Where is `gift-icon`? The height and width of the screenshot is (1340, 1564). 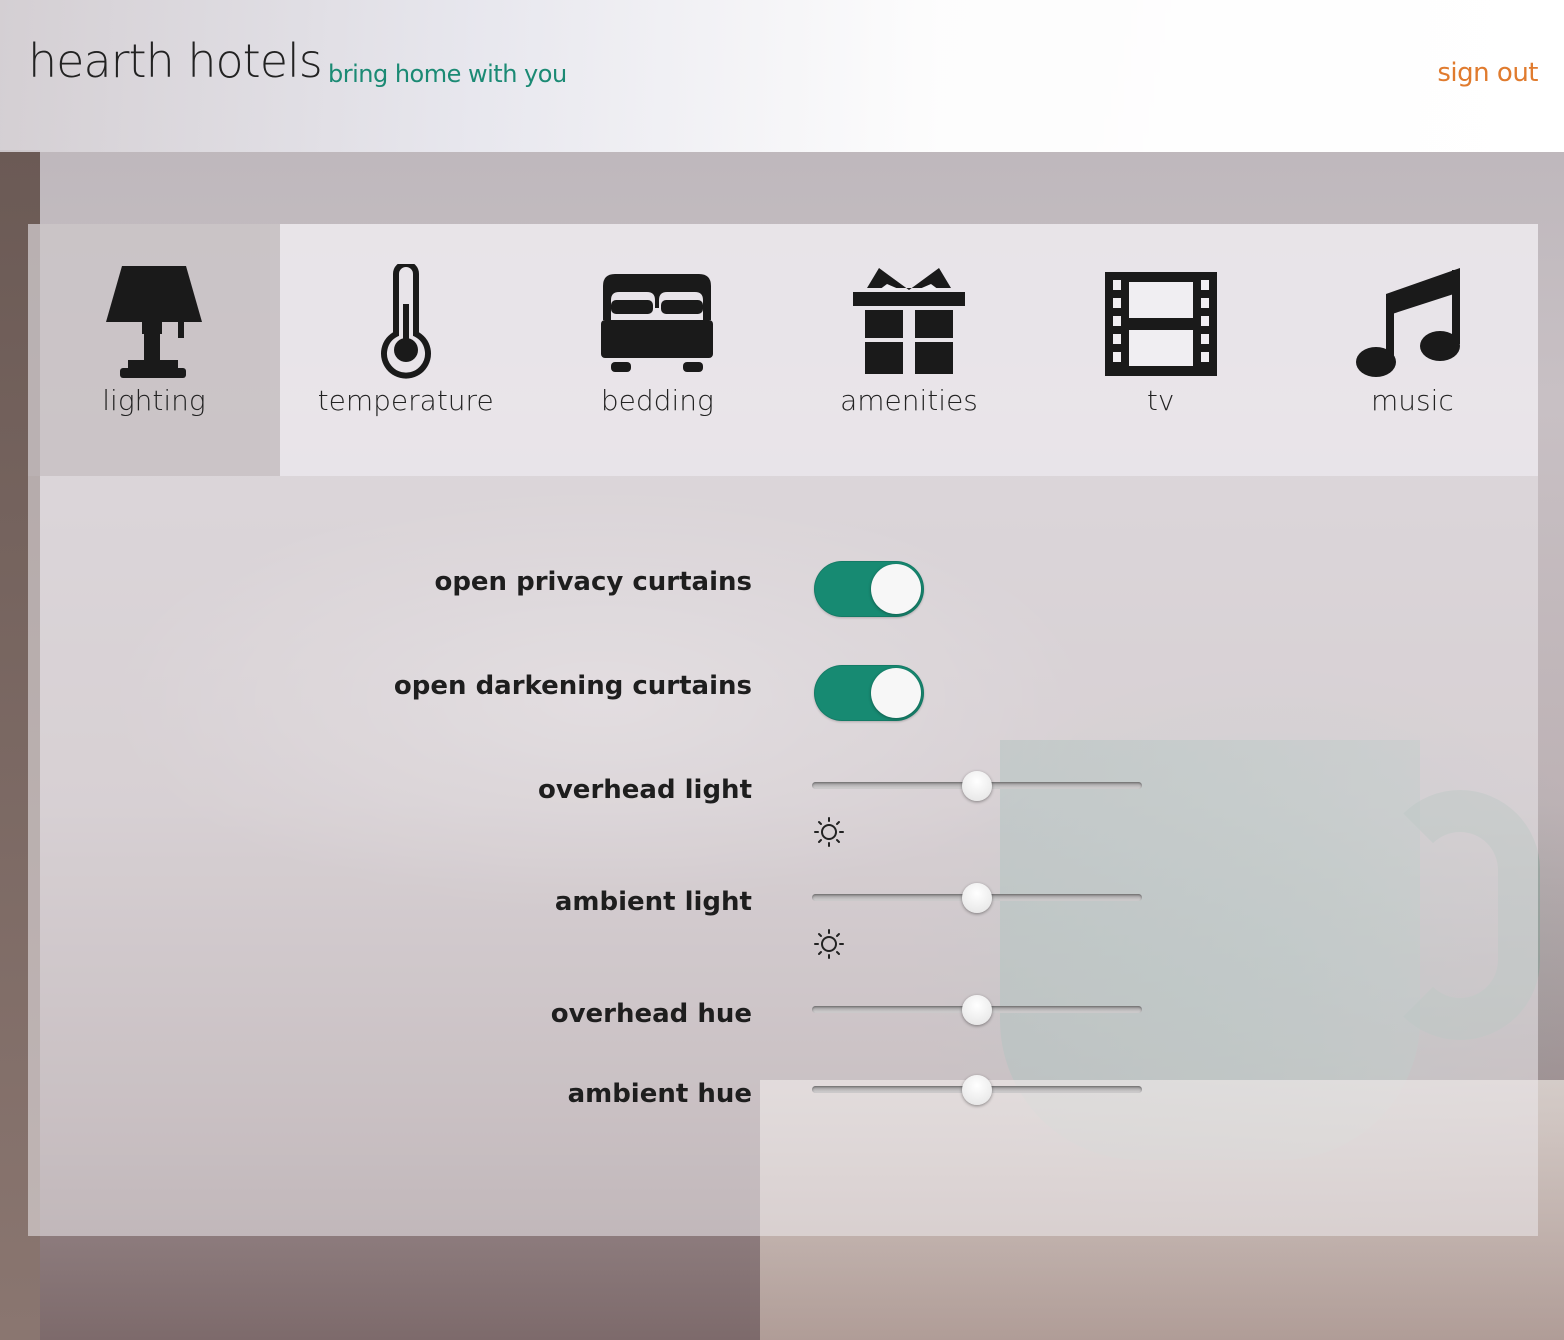
gift-icon is located at coordinates (909, 323).